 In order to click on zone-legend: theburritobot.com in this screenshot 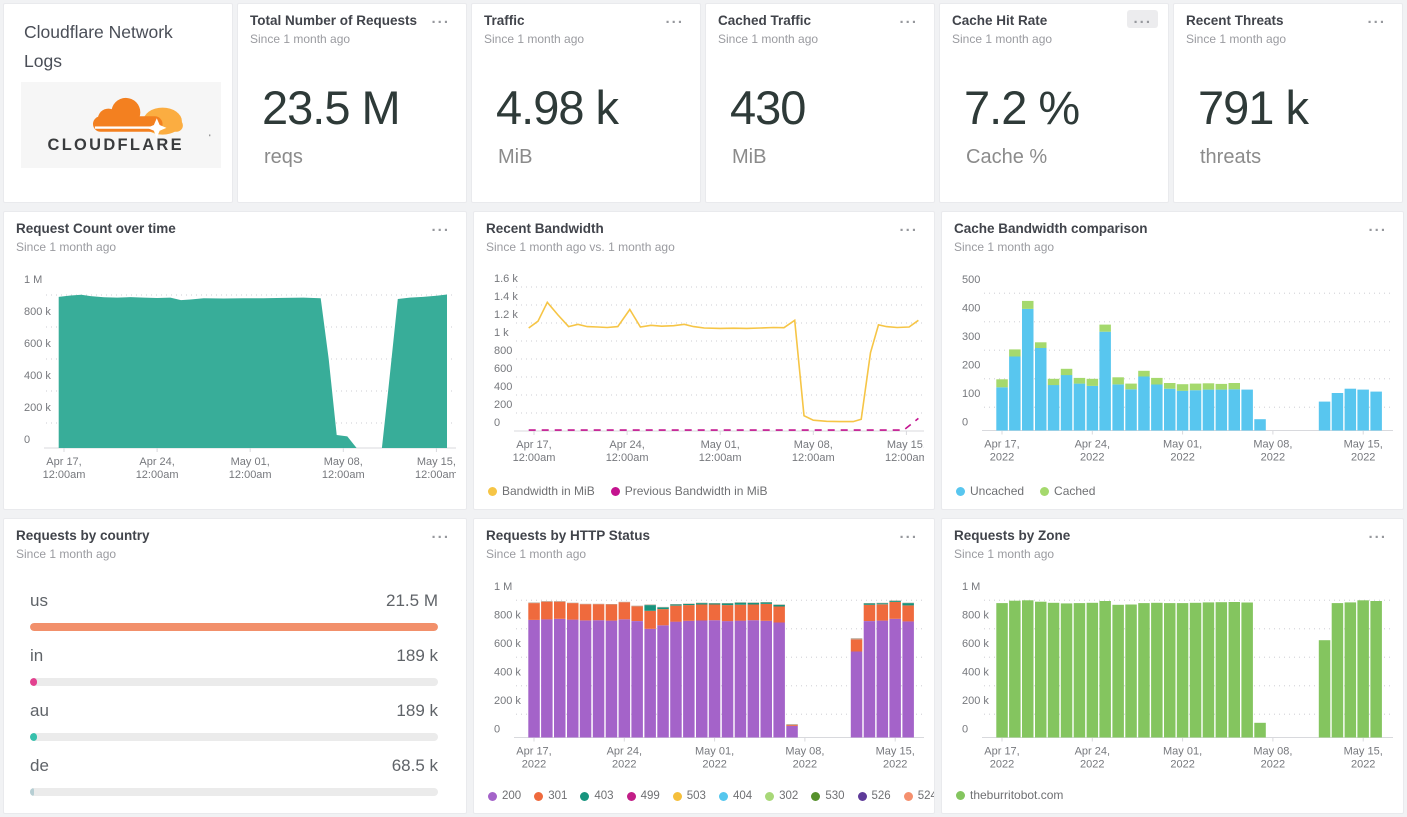, I will do `click(1009, 795)`.